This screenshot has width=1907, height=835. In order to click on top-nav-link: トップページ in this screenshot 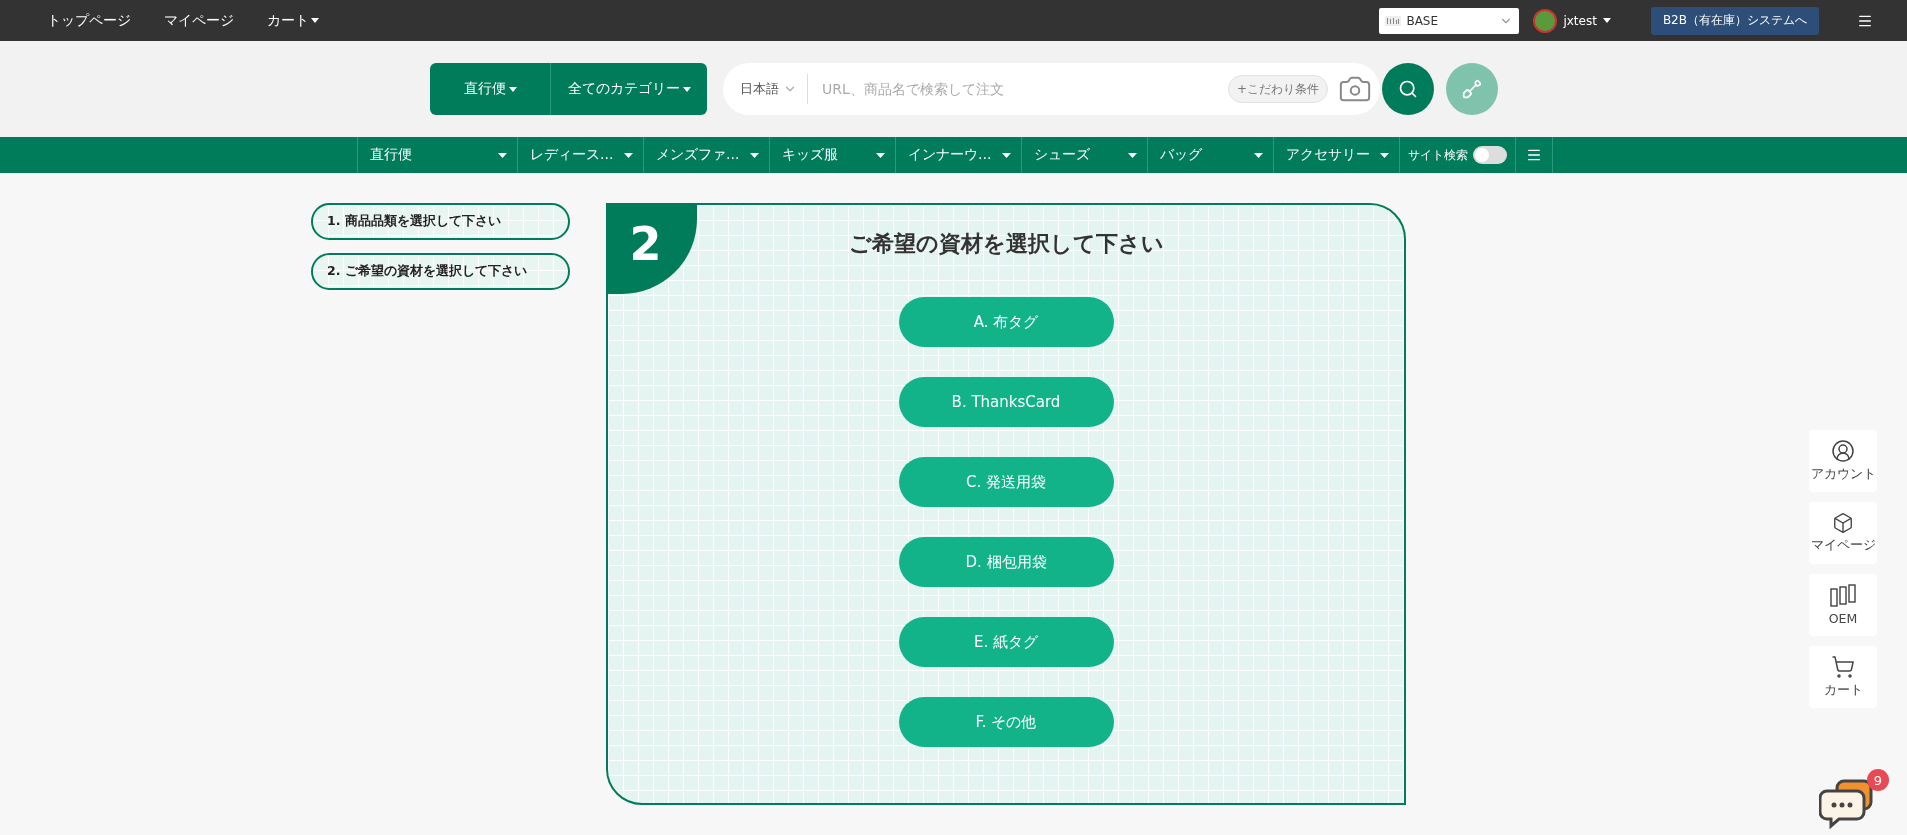, I will do `click(89, 20)`.